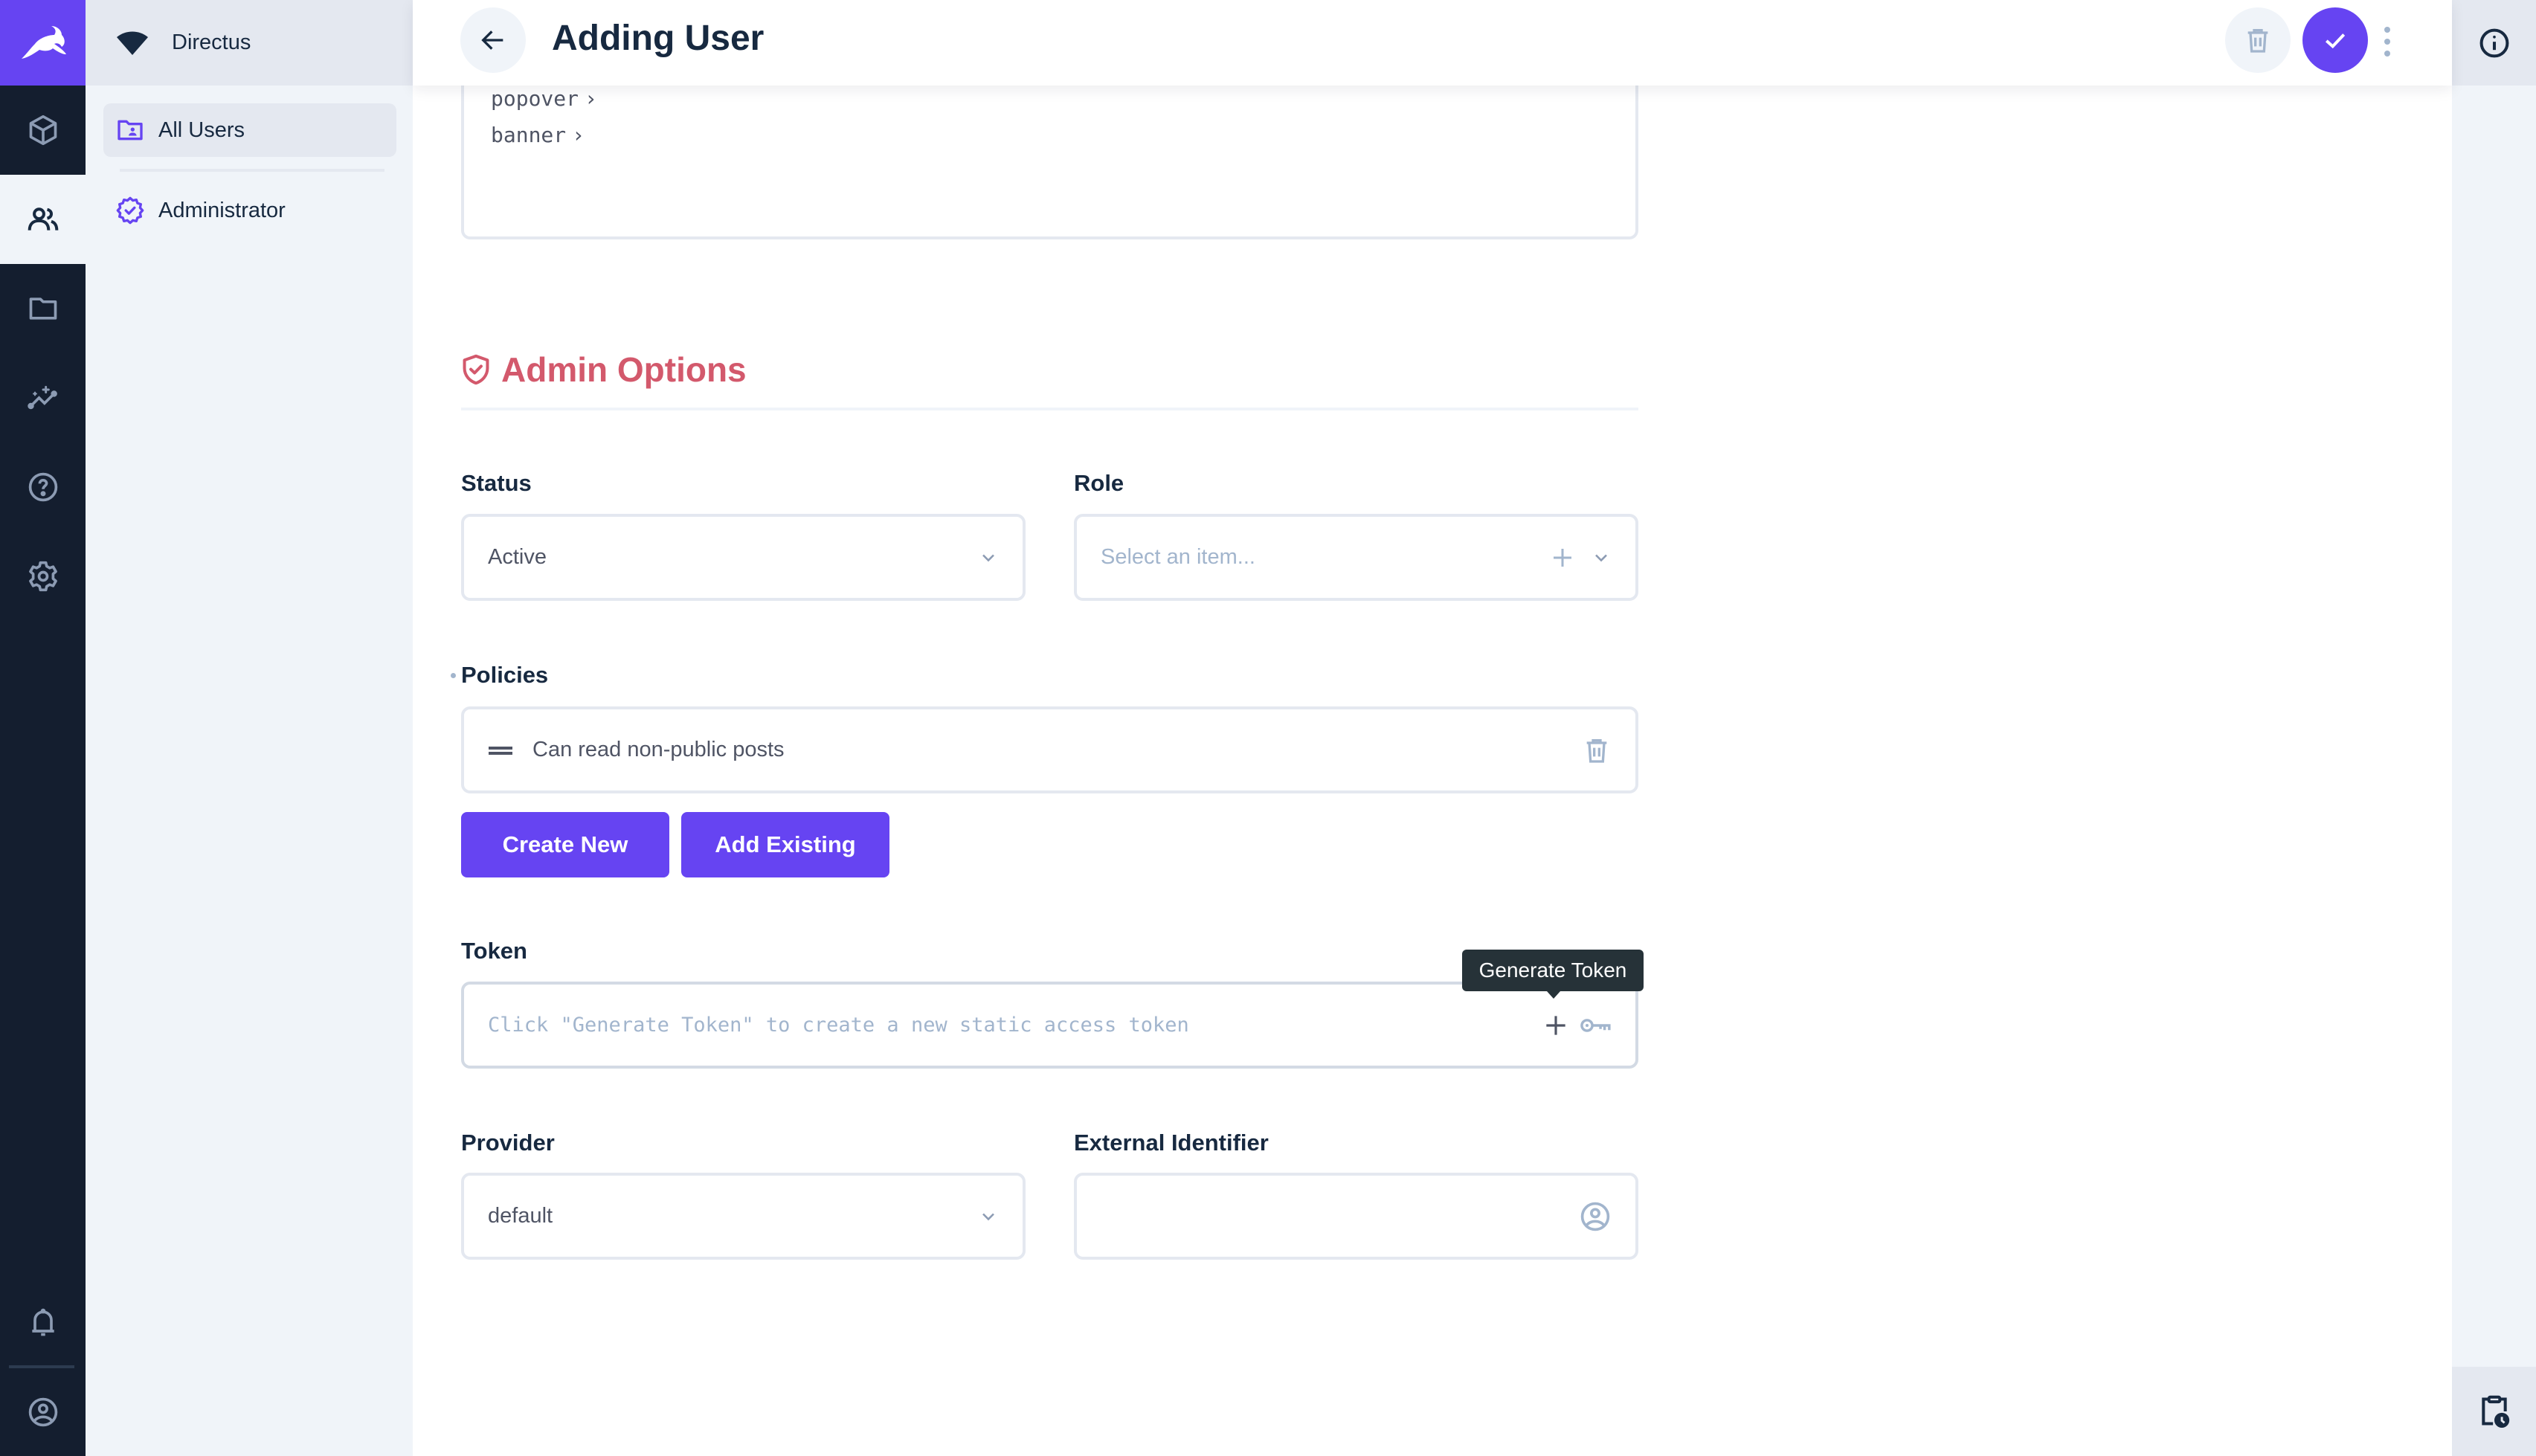 This screenshot has height=1456, width=2536. I want to click on sidebar-item-administrator: Administrator, so click(249, 211).